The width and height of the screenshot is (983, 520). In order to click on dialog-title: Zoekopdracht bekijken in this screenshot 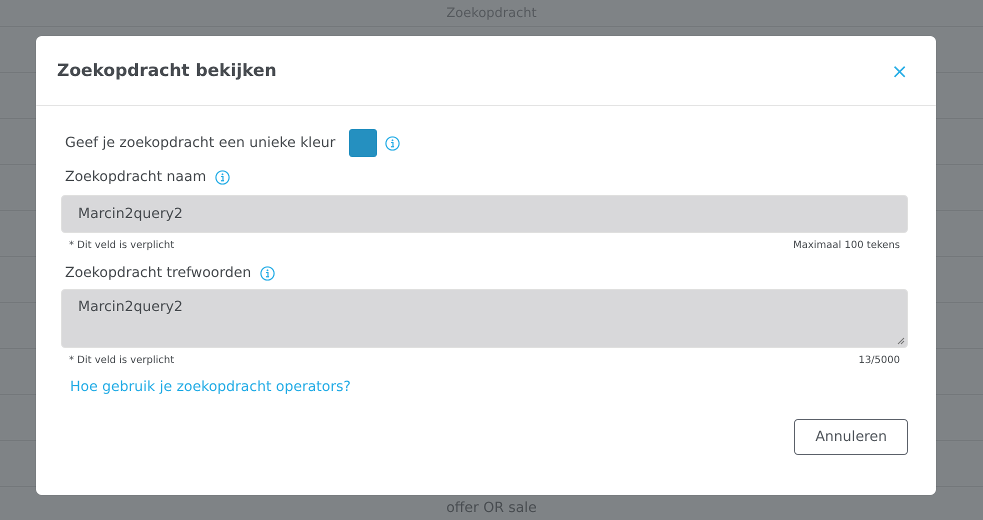, I will do `click(167, 70)`.